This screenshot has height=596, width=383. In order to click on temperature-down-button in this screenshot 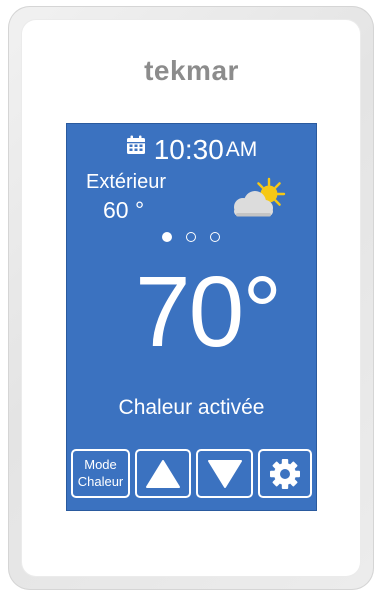, I will do `click(224, 473)`.